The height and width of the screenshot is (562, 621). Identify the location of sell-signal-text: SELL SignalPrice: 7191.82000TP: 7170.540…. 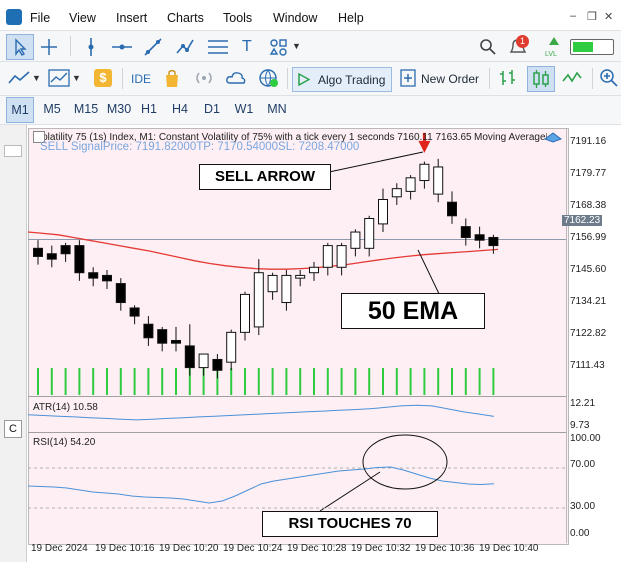
(200, 147).